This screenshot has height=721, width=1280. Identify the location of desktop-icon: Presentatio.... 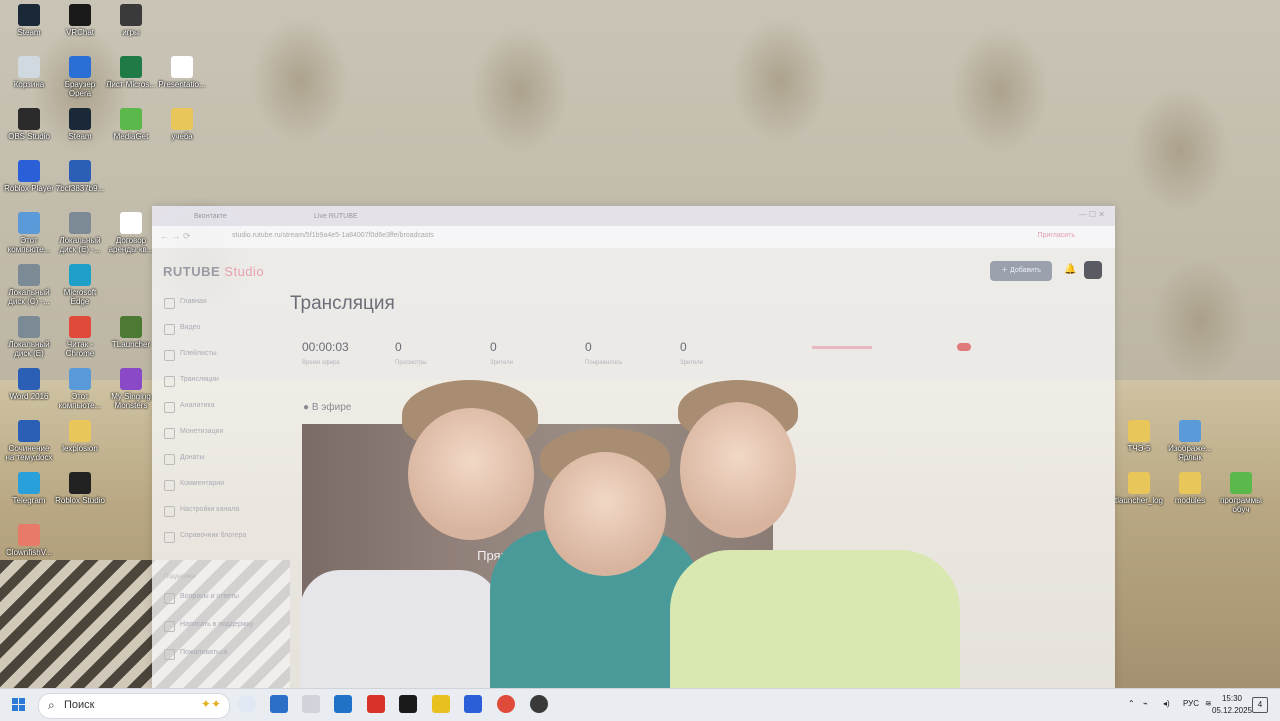
(182, 72).